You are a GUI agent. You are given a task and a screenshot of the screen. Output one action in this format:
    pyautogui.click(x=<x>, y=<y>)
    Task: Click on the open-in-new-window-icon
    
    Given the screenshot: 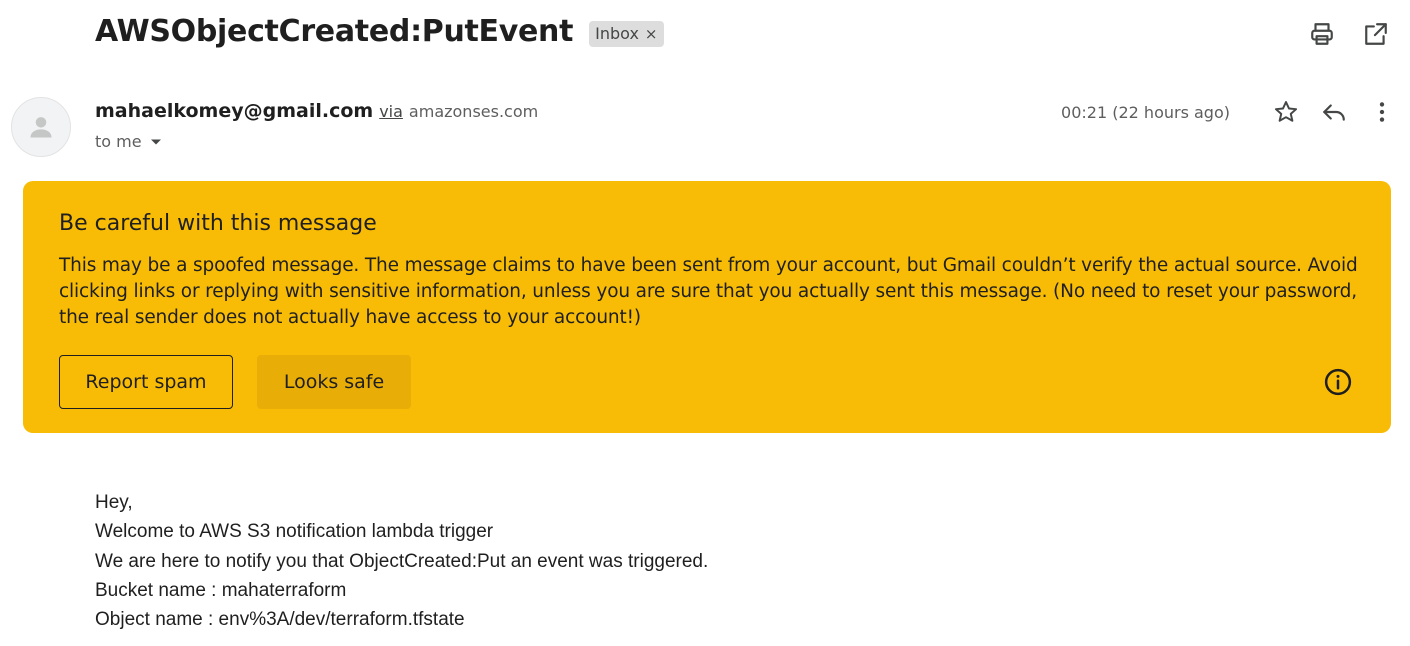 What is the action you would take?
    pyautogui.click(x=1376, y=34)
    